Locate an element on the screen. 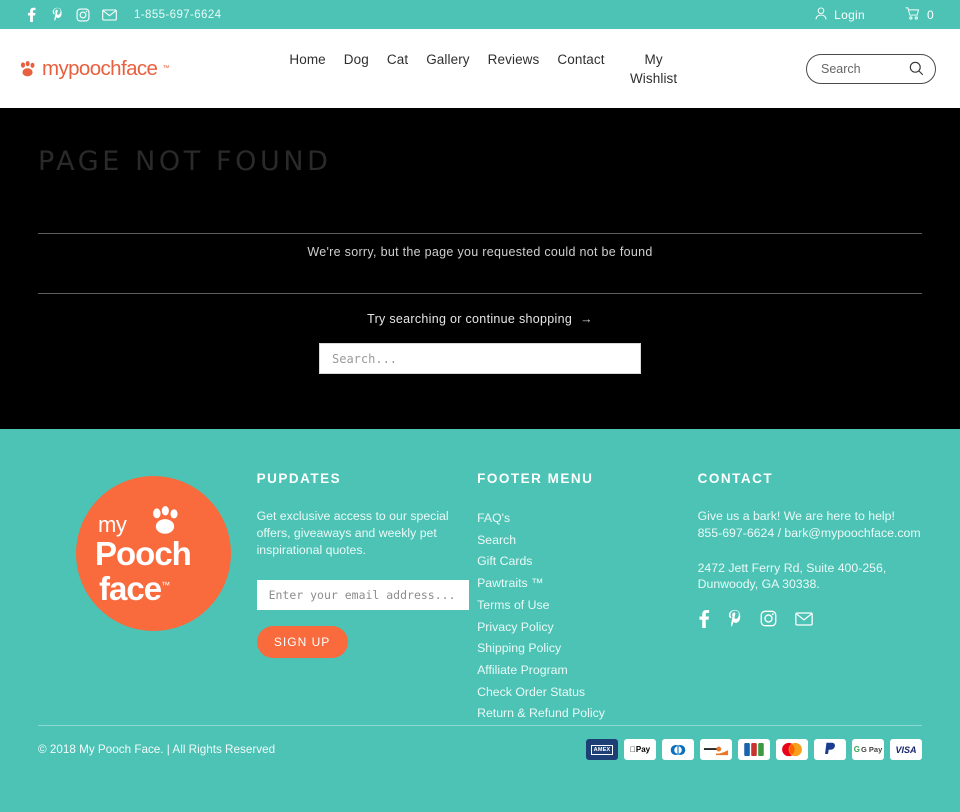  user-icon is located at coordinates (821, 14).